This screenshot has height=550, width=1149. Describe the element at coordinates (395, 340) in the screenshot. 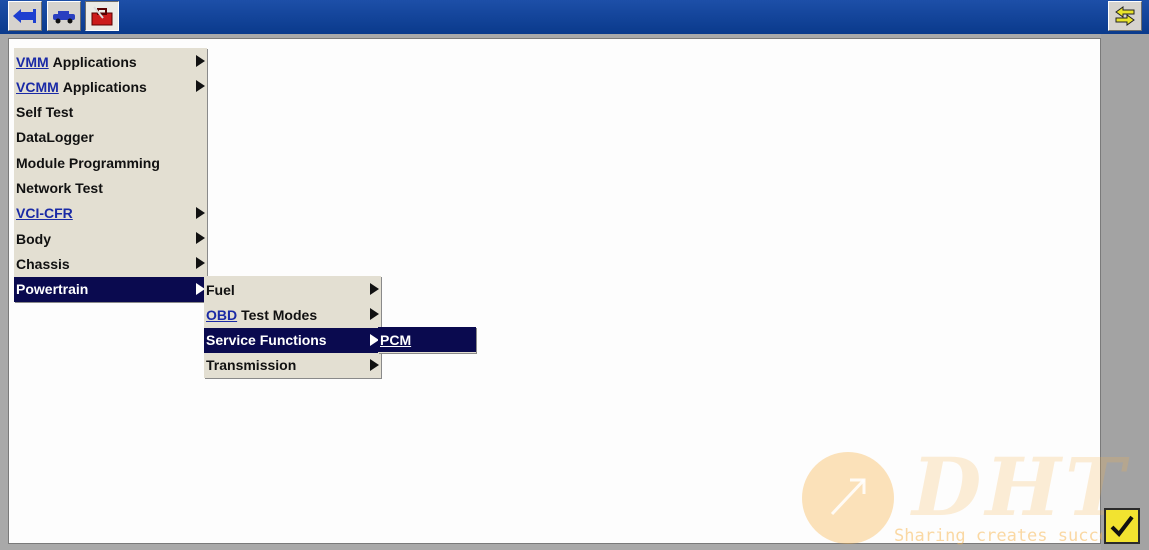

I see `menu-item-link: PCM` at that location.